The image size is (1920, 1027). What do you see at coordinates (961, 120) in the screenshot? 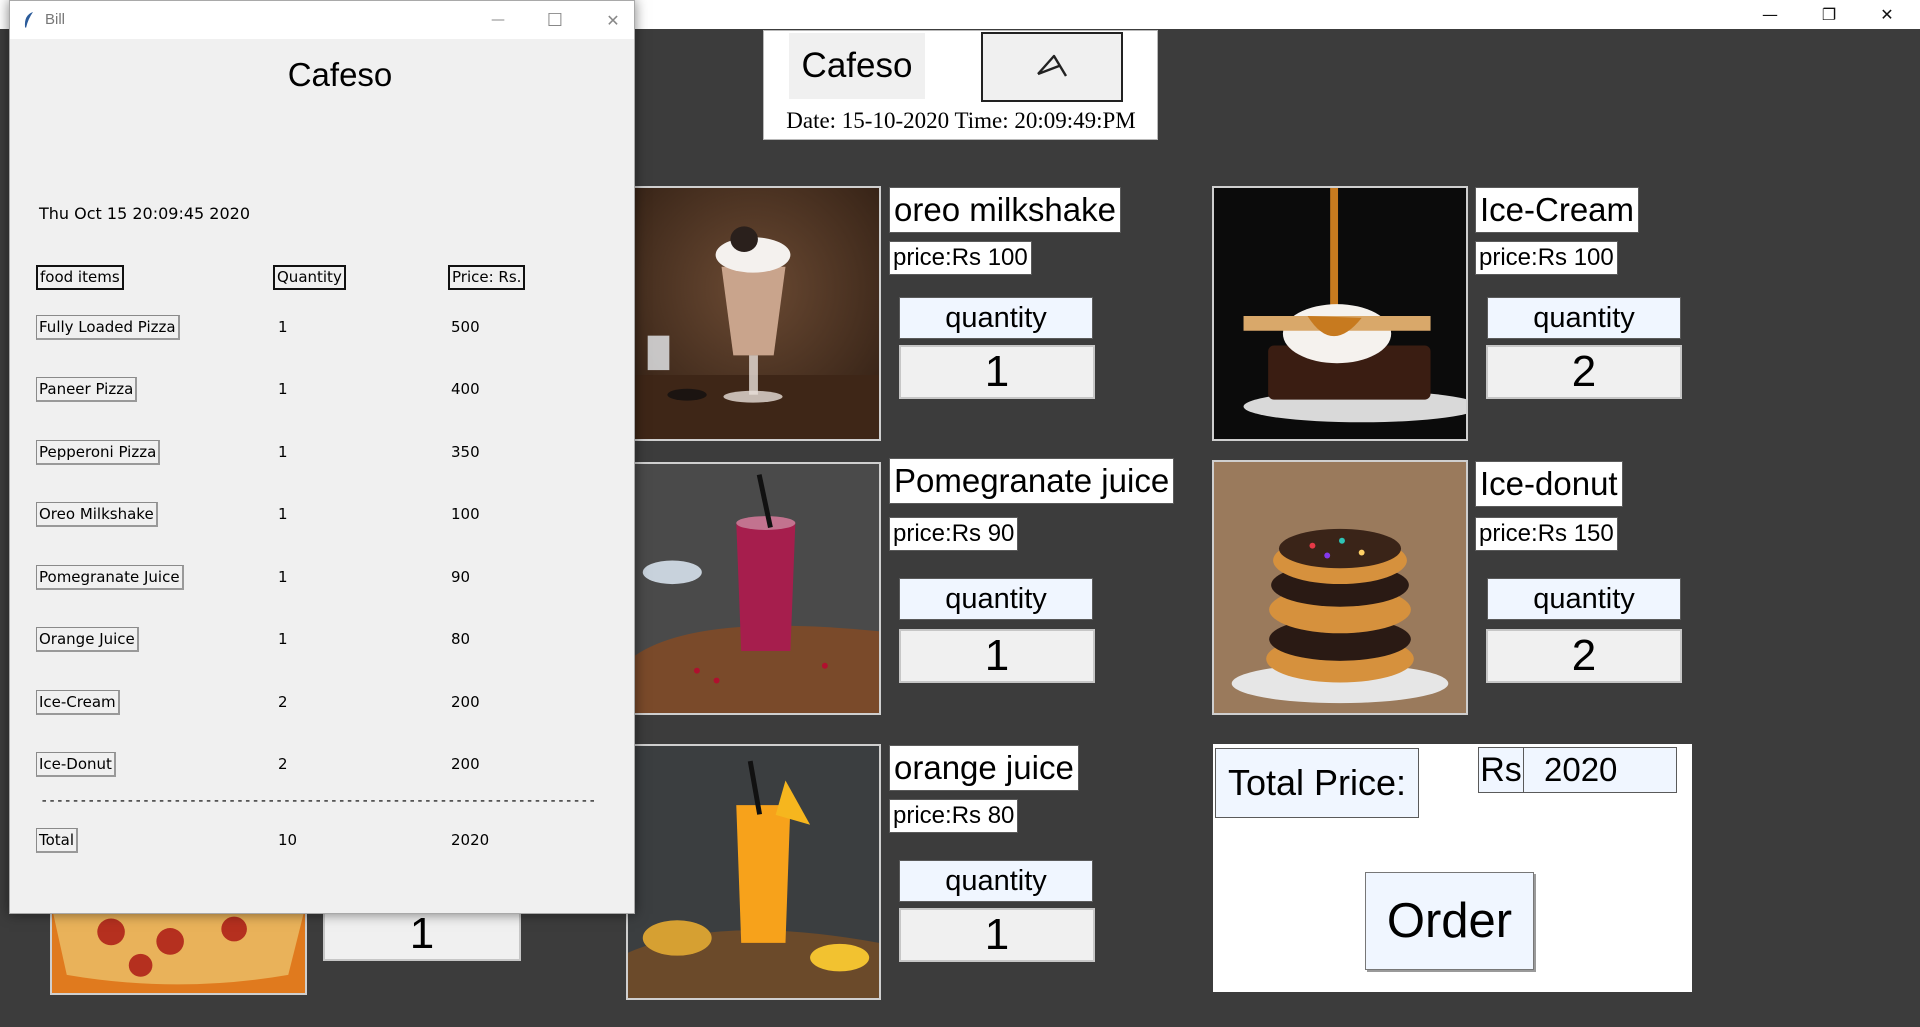
I see `datetime-display: Date: 15-10-2020 Time: 20:09:49:PM` at bounding box center [961, 120].